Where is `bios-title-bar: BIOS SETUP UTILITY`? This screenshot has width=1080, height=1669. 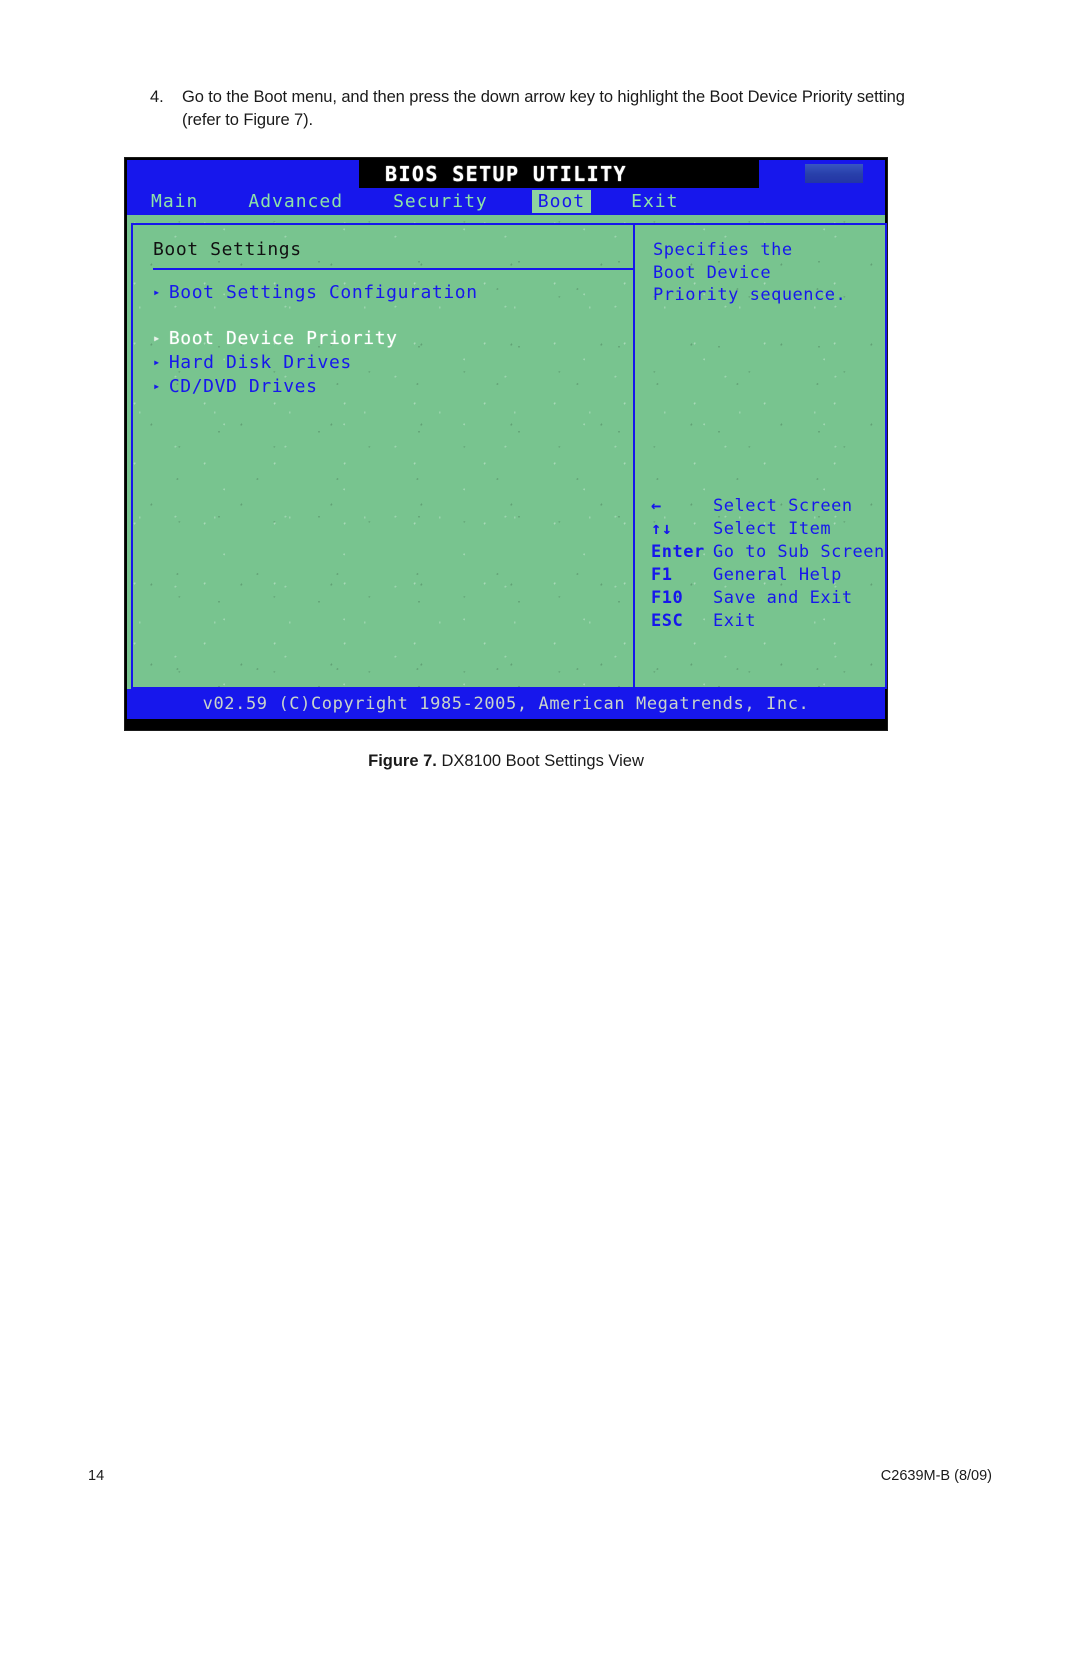 bios-title-bar: BIOS SETUP UTILITY is located at coordinates (506, 174).